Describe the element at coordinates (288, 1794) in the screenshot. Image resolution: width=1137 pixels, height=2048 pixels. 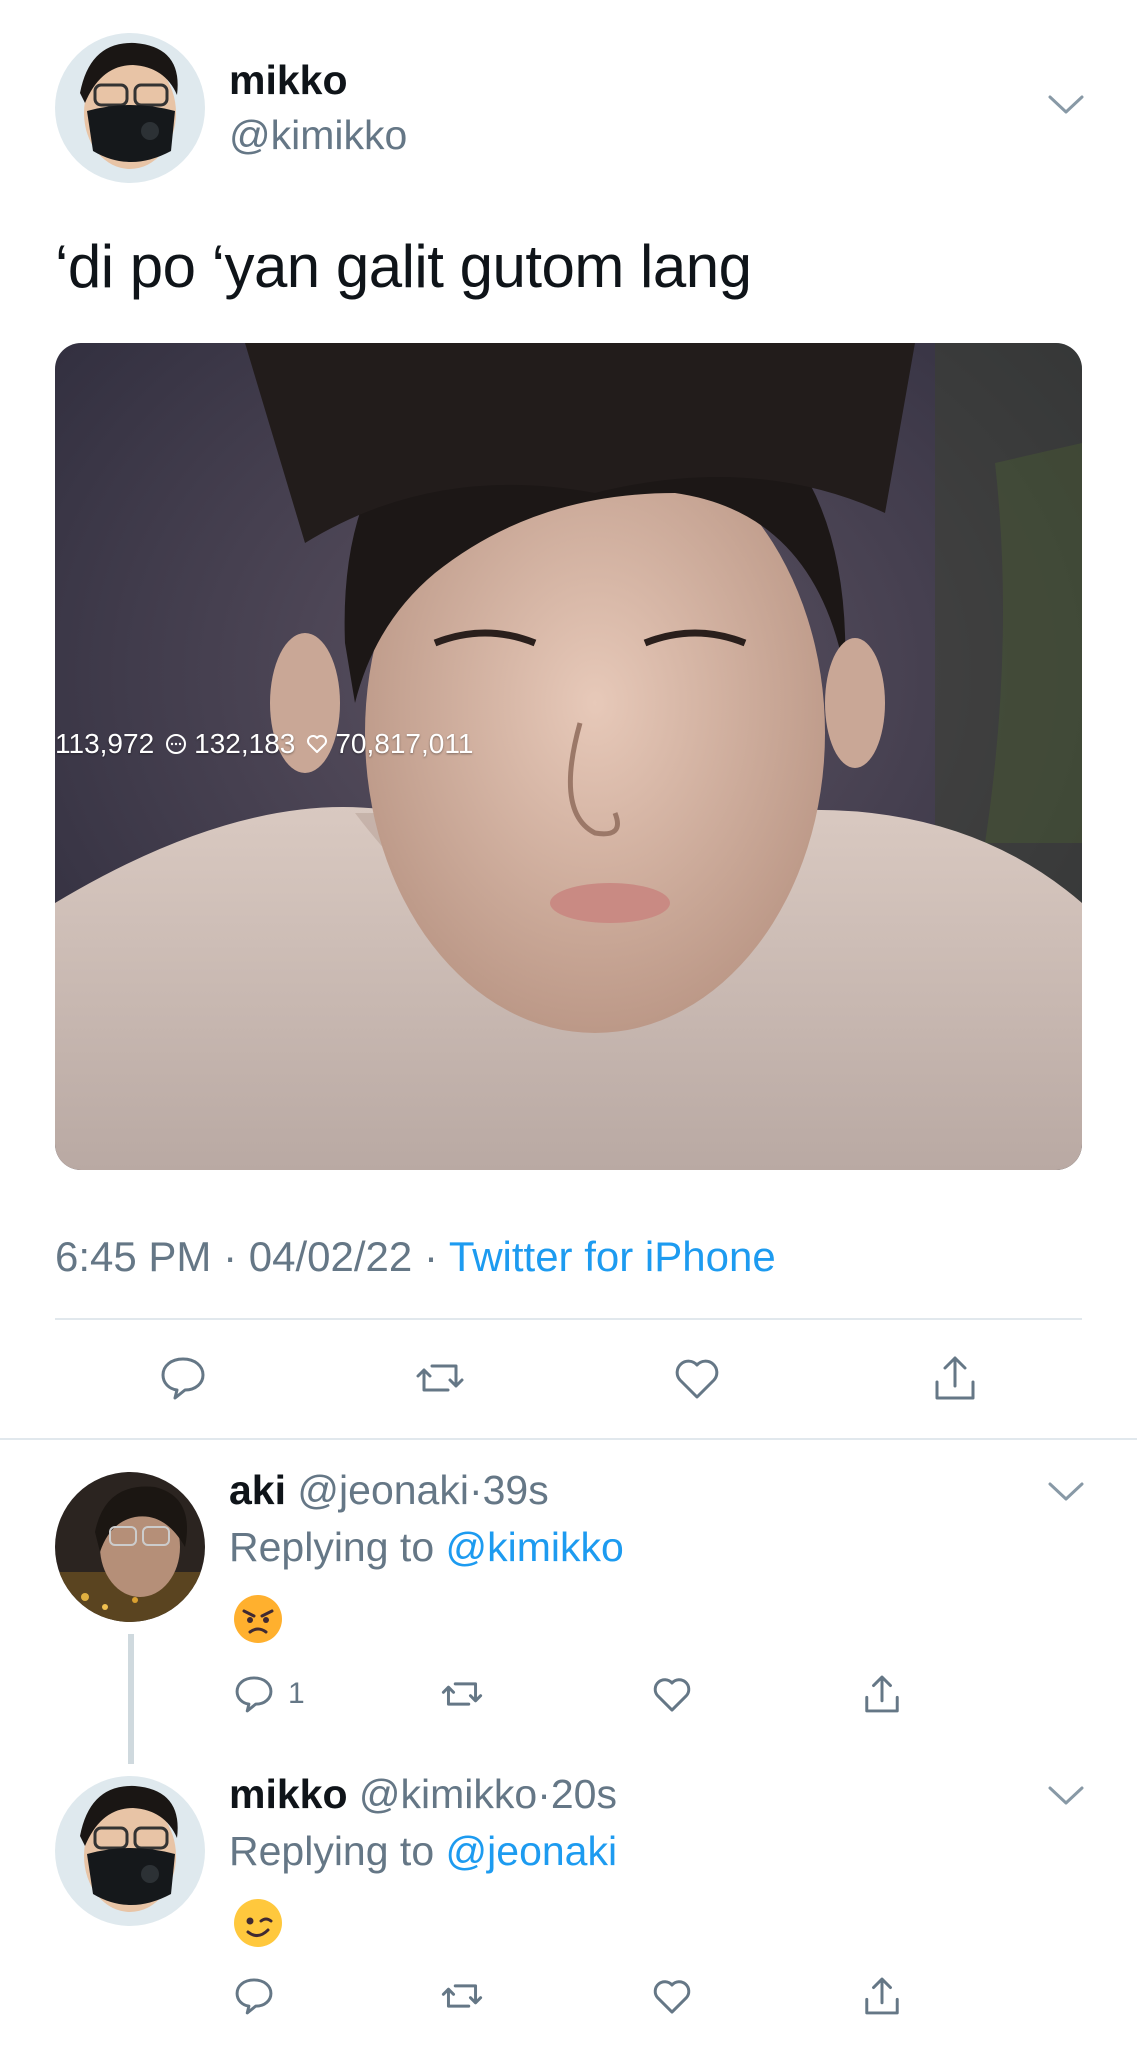
I see `reply-author-name: mikko` at that location.